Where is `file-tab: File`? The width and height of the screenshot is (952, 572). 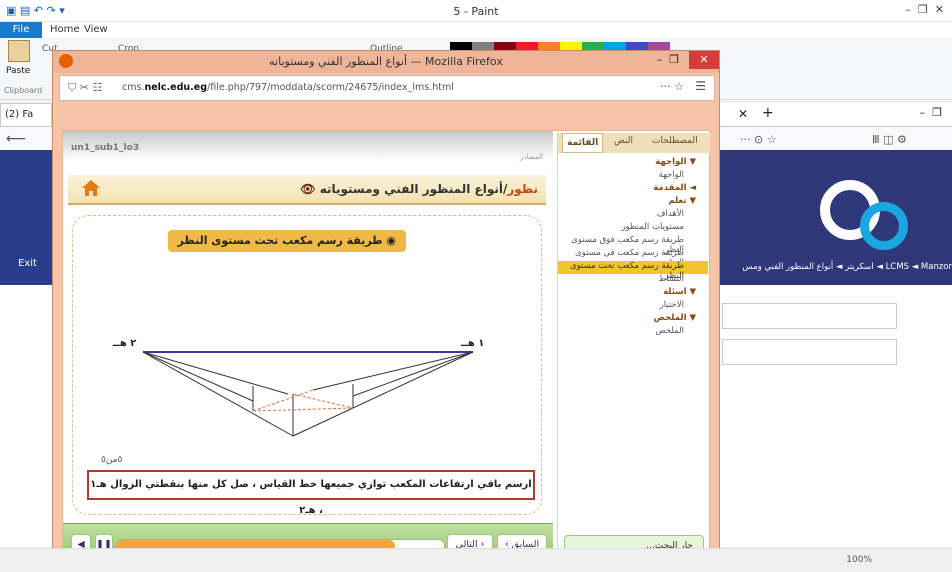
file-tab: File is located at coordinates (21, 30).